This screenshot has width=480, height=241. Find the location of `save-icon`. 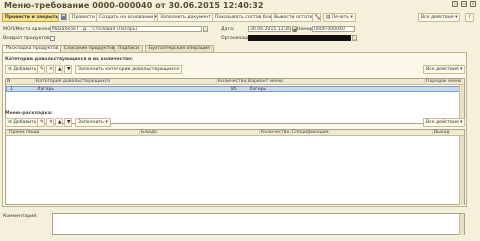

save-icon is located at coordinates (62, 17).